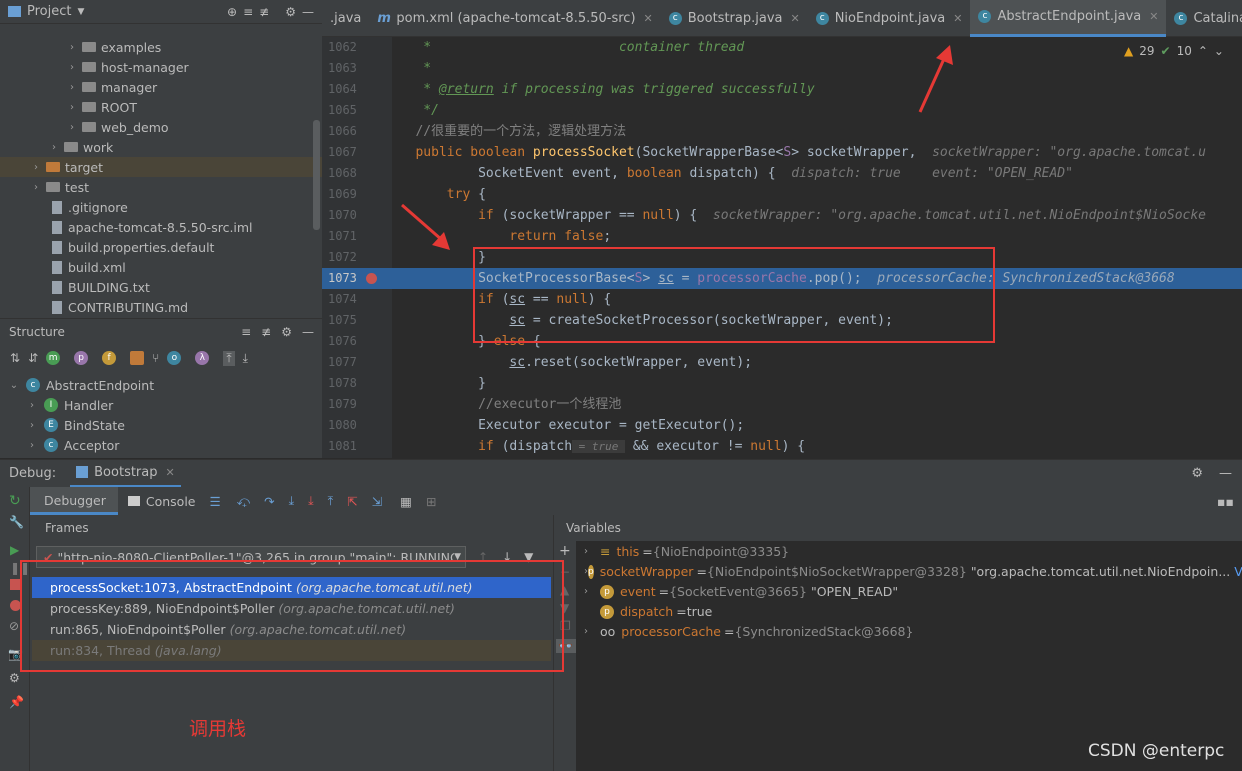  Describe the element at coordinates (352, 501) in the screenshot. I see `drop-frame-icon: ⇱` at that location.